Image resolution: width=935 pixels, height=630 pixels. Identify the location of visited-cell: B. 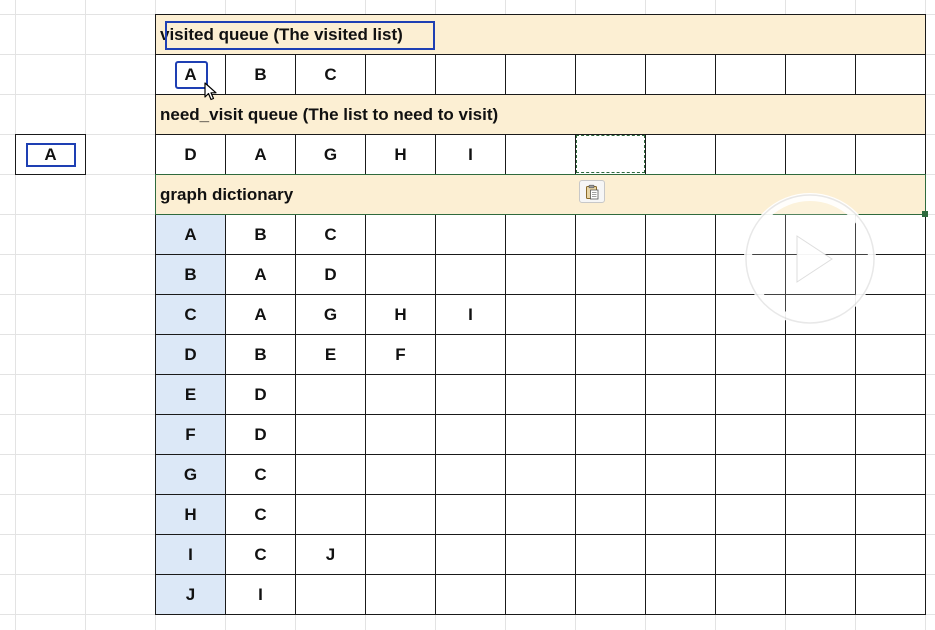
(260, 74).